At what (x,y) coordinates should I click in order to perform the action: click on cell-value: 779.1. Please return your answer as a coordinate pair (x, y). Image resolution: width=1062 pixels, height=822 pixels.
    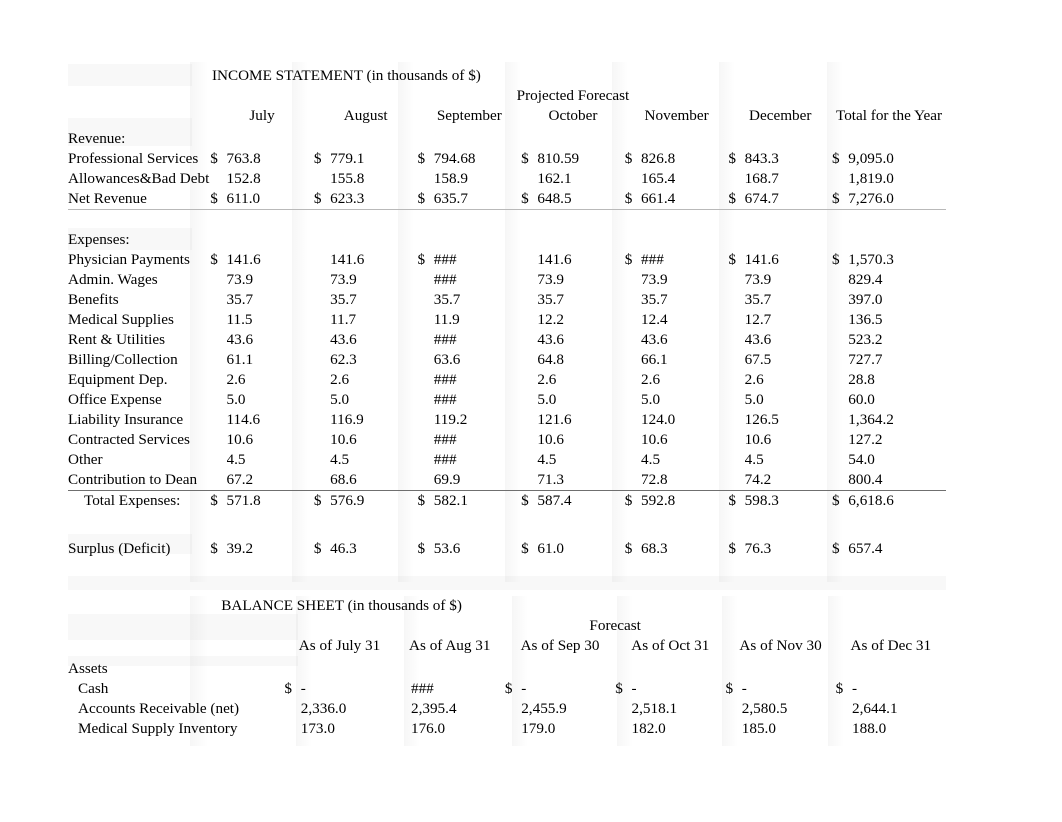
    Looking at the image, I should click on (373, 159).